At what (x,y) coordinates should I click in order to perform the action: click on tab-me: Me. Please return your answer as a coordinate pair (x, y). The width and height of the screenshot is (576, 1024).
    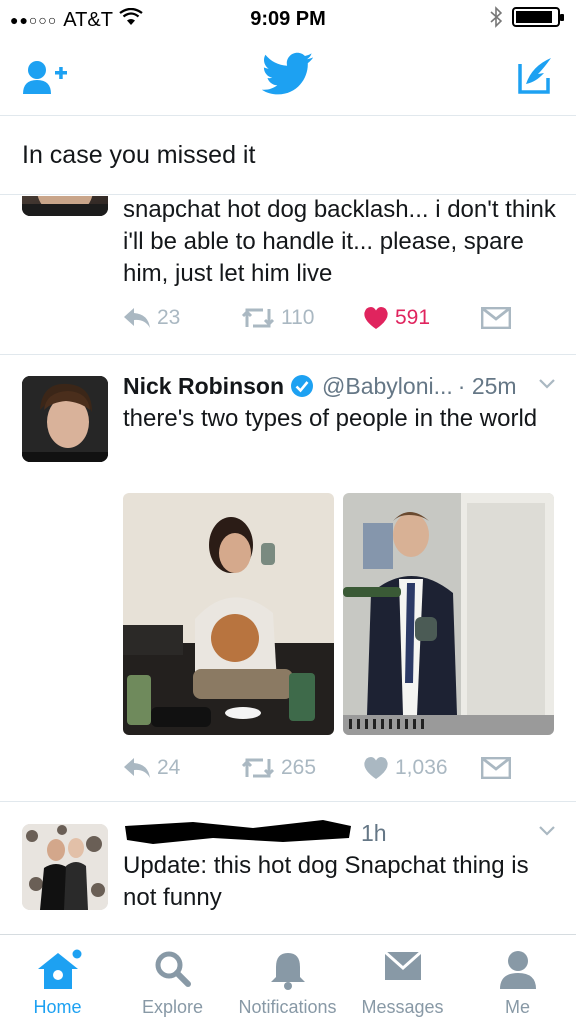
    Looking at the image, I should click on (517, 979).